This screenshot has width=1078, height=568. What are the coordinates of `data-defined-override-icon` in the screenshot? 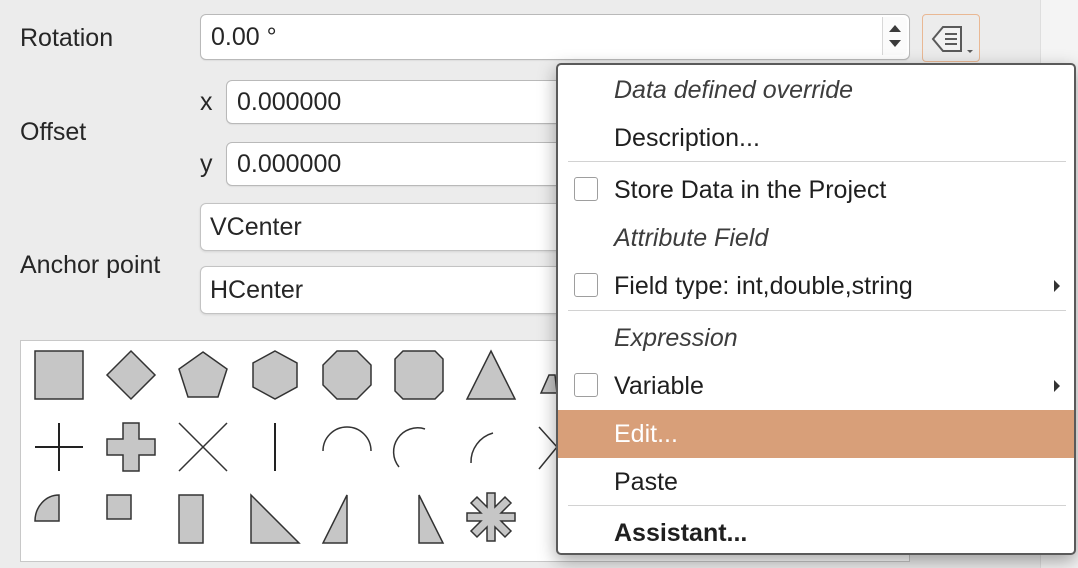 It's located at (952, 39).